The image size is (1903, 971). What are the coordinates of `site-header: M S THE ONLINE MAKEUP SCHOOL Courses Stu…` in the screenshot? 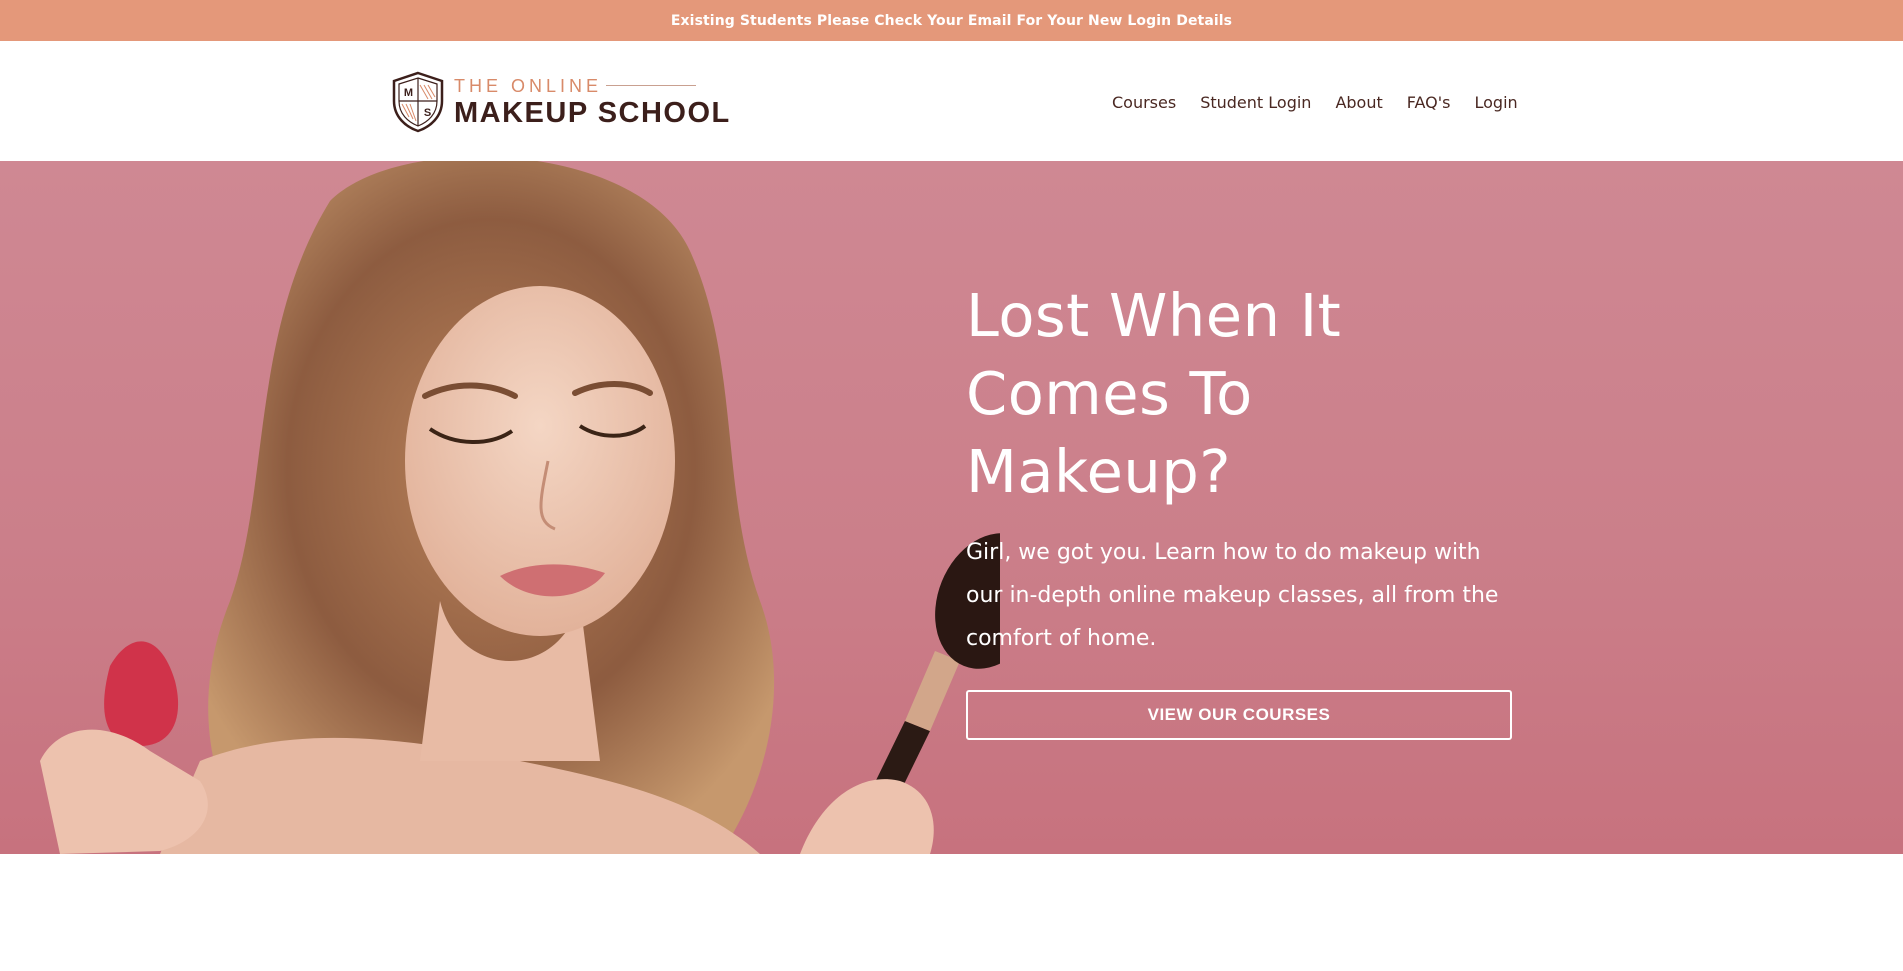 It's located at (951, 101).